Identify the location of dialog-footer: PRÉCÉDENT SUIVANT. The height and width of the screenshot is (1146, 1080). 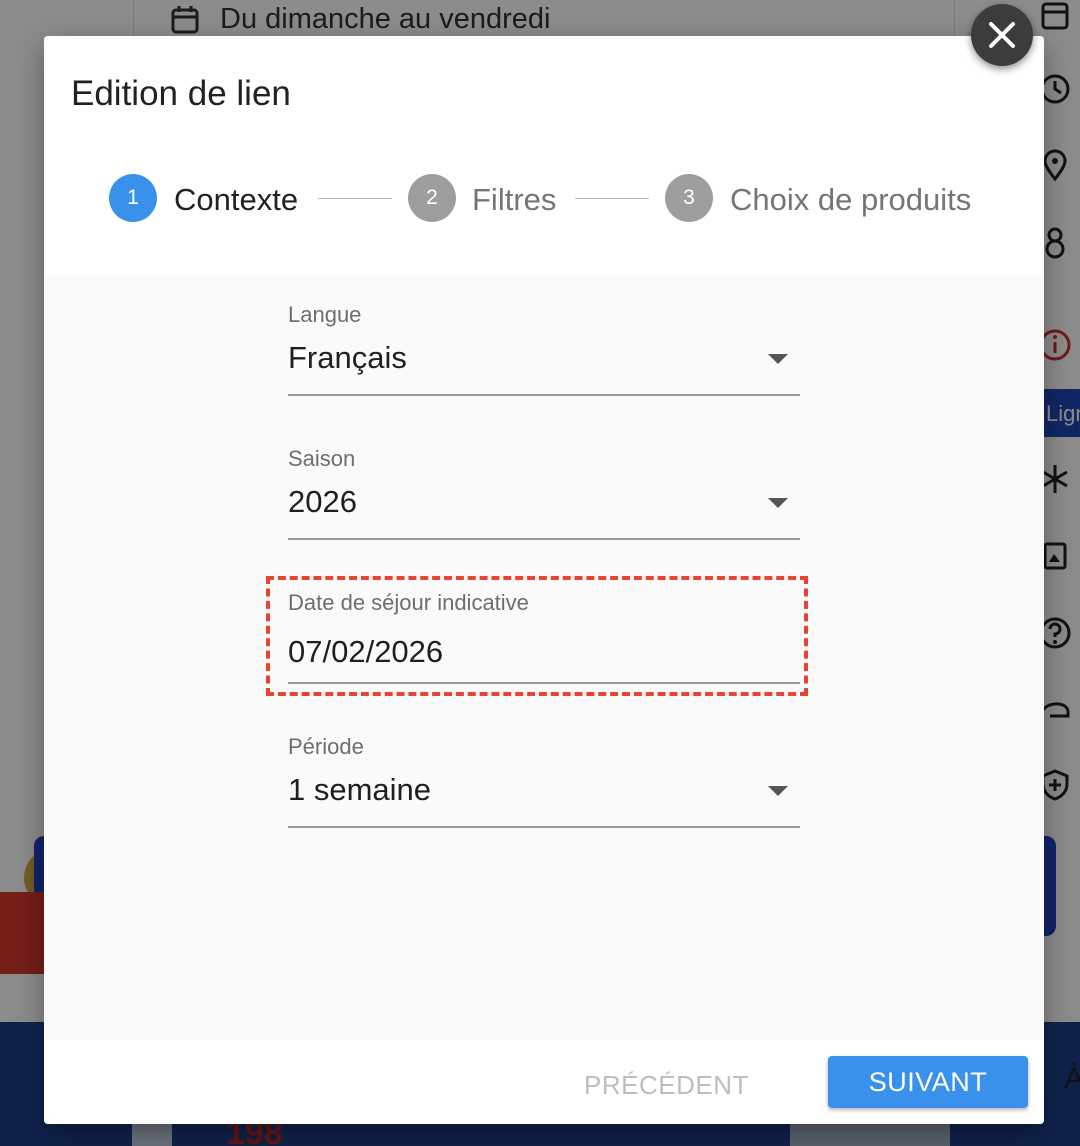
(544, 1082).